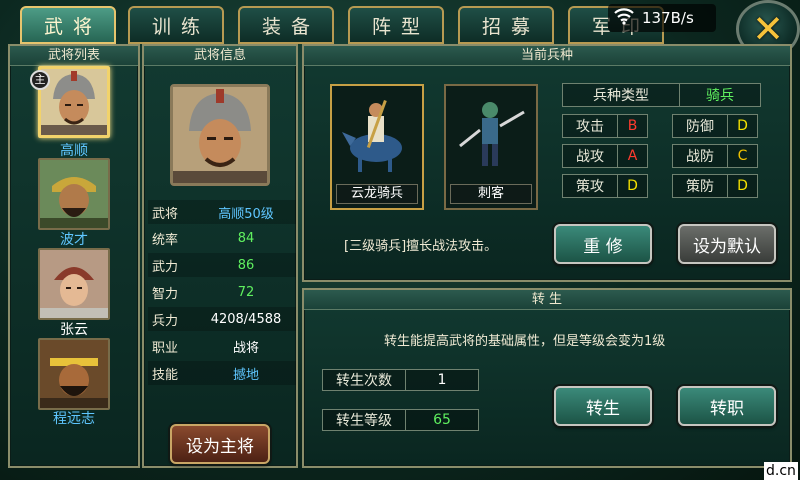  Describe the element at coordinates (633, 156) in the screenshot. I see `attr-grade: A` at that location.